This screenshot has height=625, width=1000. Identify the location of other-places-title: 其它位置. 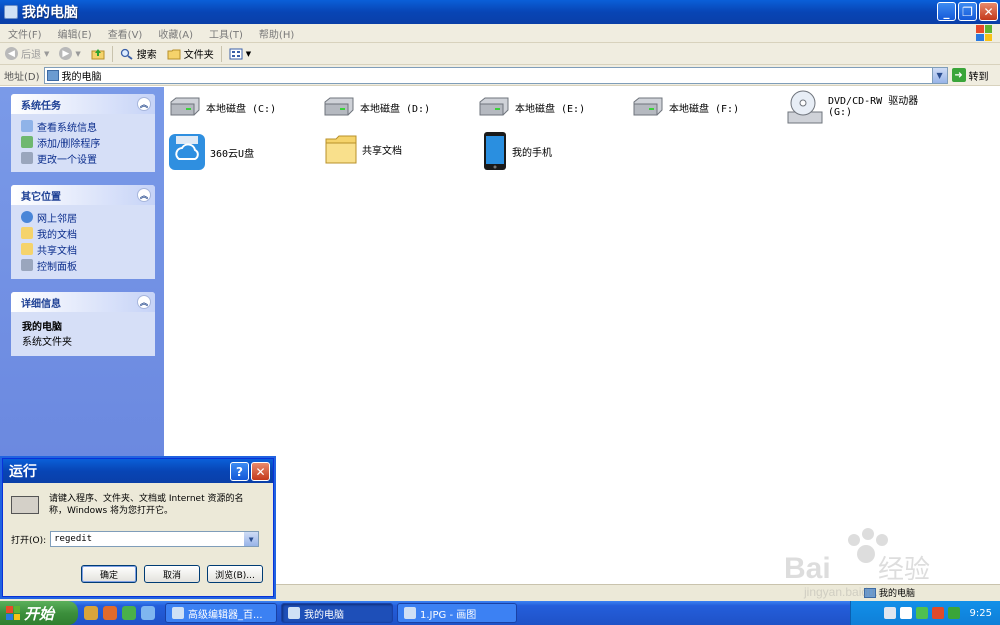
(41, 197).